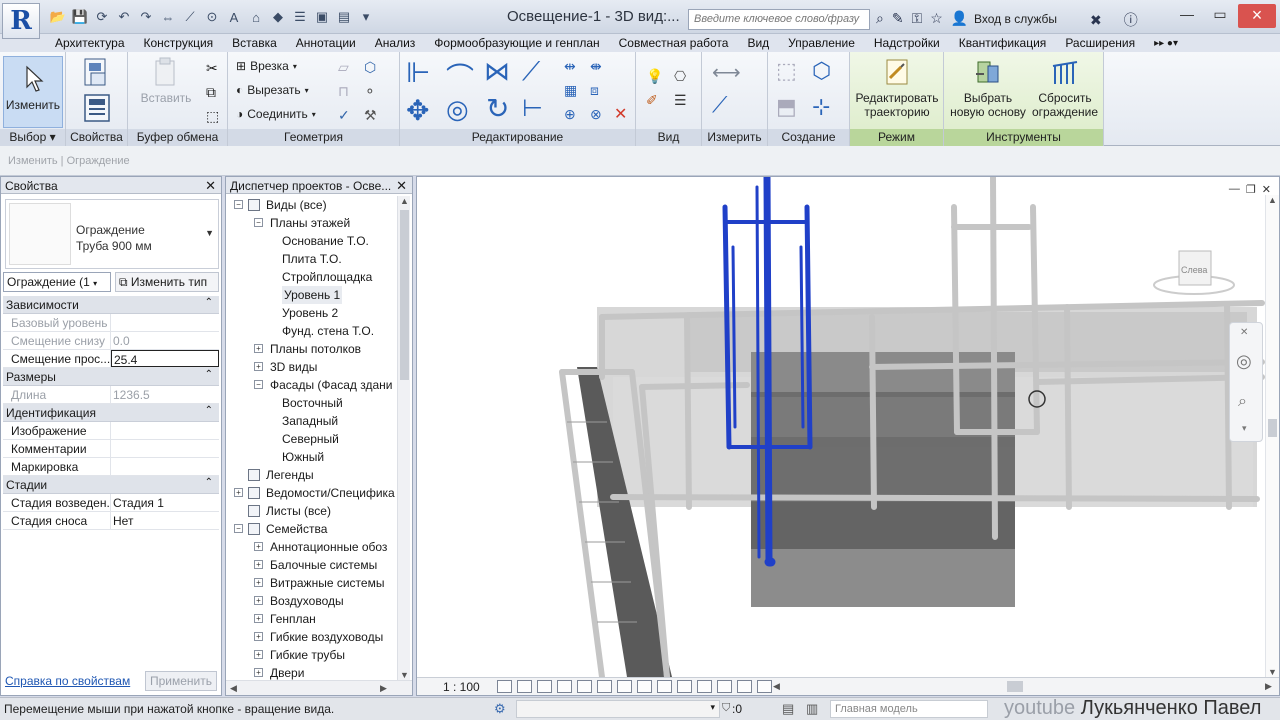 This screenshot has height=720, width=1280. I want to click on join-button: ◑ Соединить ▾, so click(276, 114).